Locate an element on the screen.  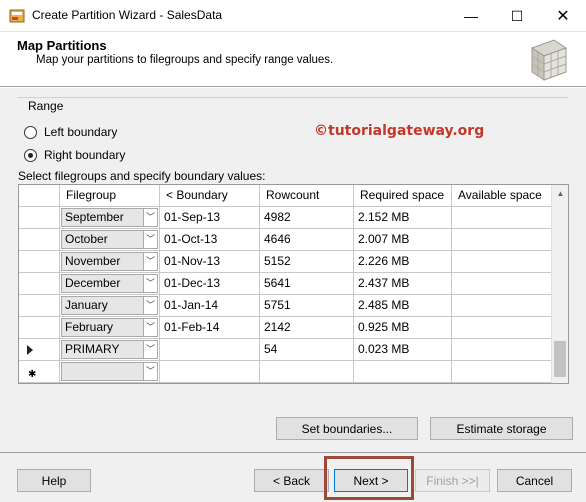
scrollbar-thumb is located at coordinates (560, 359).